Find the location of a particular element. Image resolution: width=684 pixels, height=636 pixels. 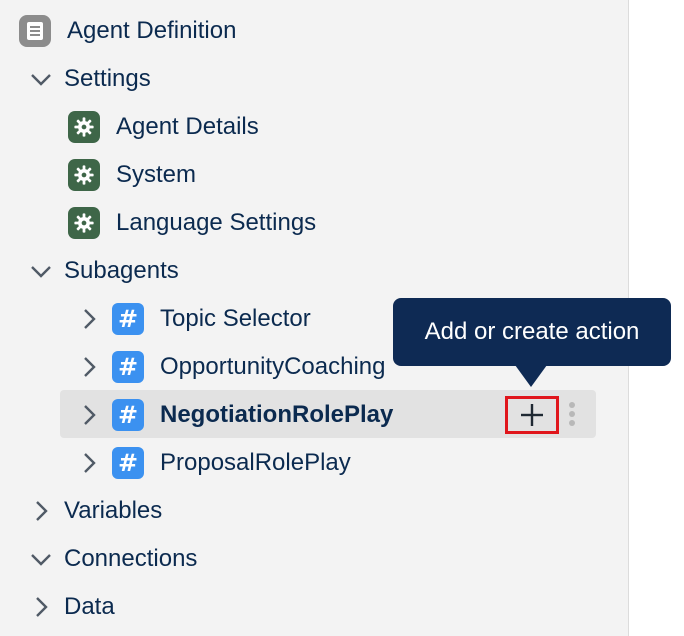

tree-item-label: ProposalRolePlay is located at coordinates (255, 462).